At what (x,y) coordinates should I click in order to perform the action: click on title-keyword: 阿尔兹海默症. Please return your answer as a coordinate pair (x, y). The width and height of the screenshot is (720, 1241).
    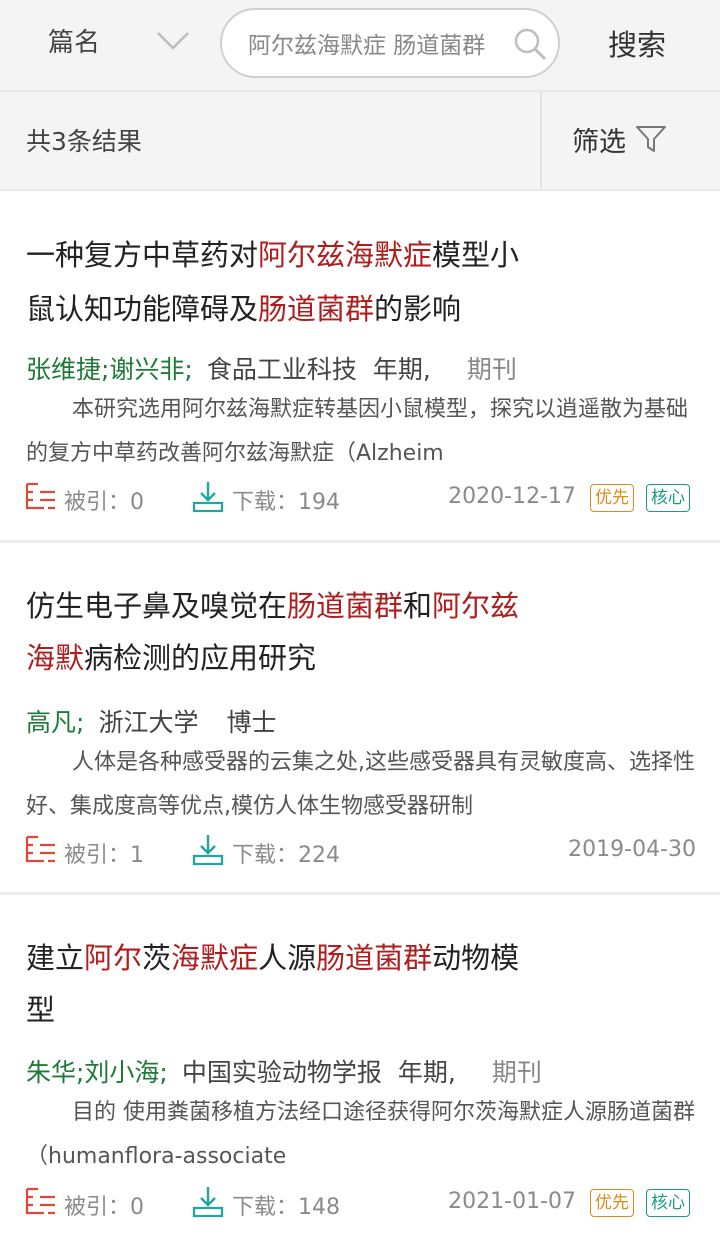
    Looking at the image, I should click on (345, 255).